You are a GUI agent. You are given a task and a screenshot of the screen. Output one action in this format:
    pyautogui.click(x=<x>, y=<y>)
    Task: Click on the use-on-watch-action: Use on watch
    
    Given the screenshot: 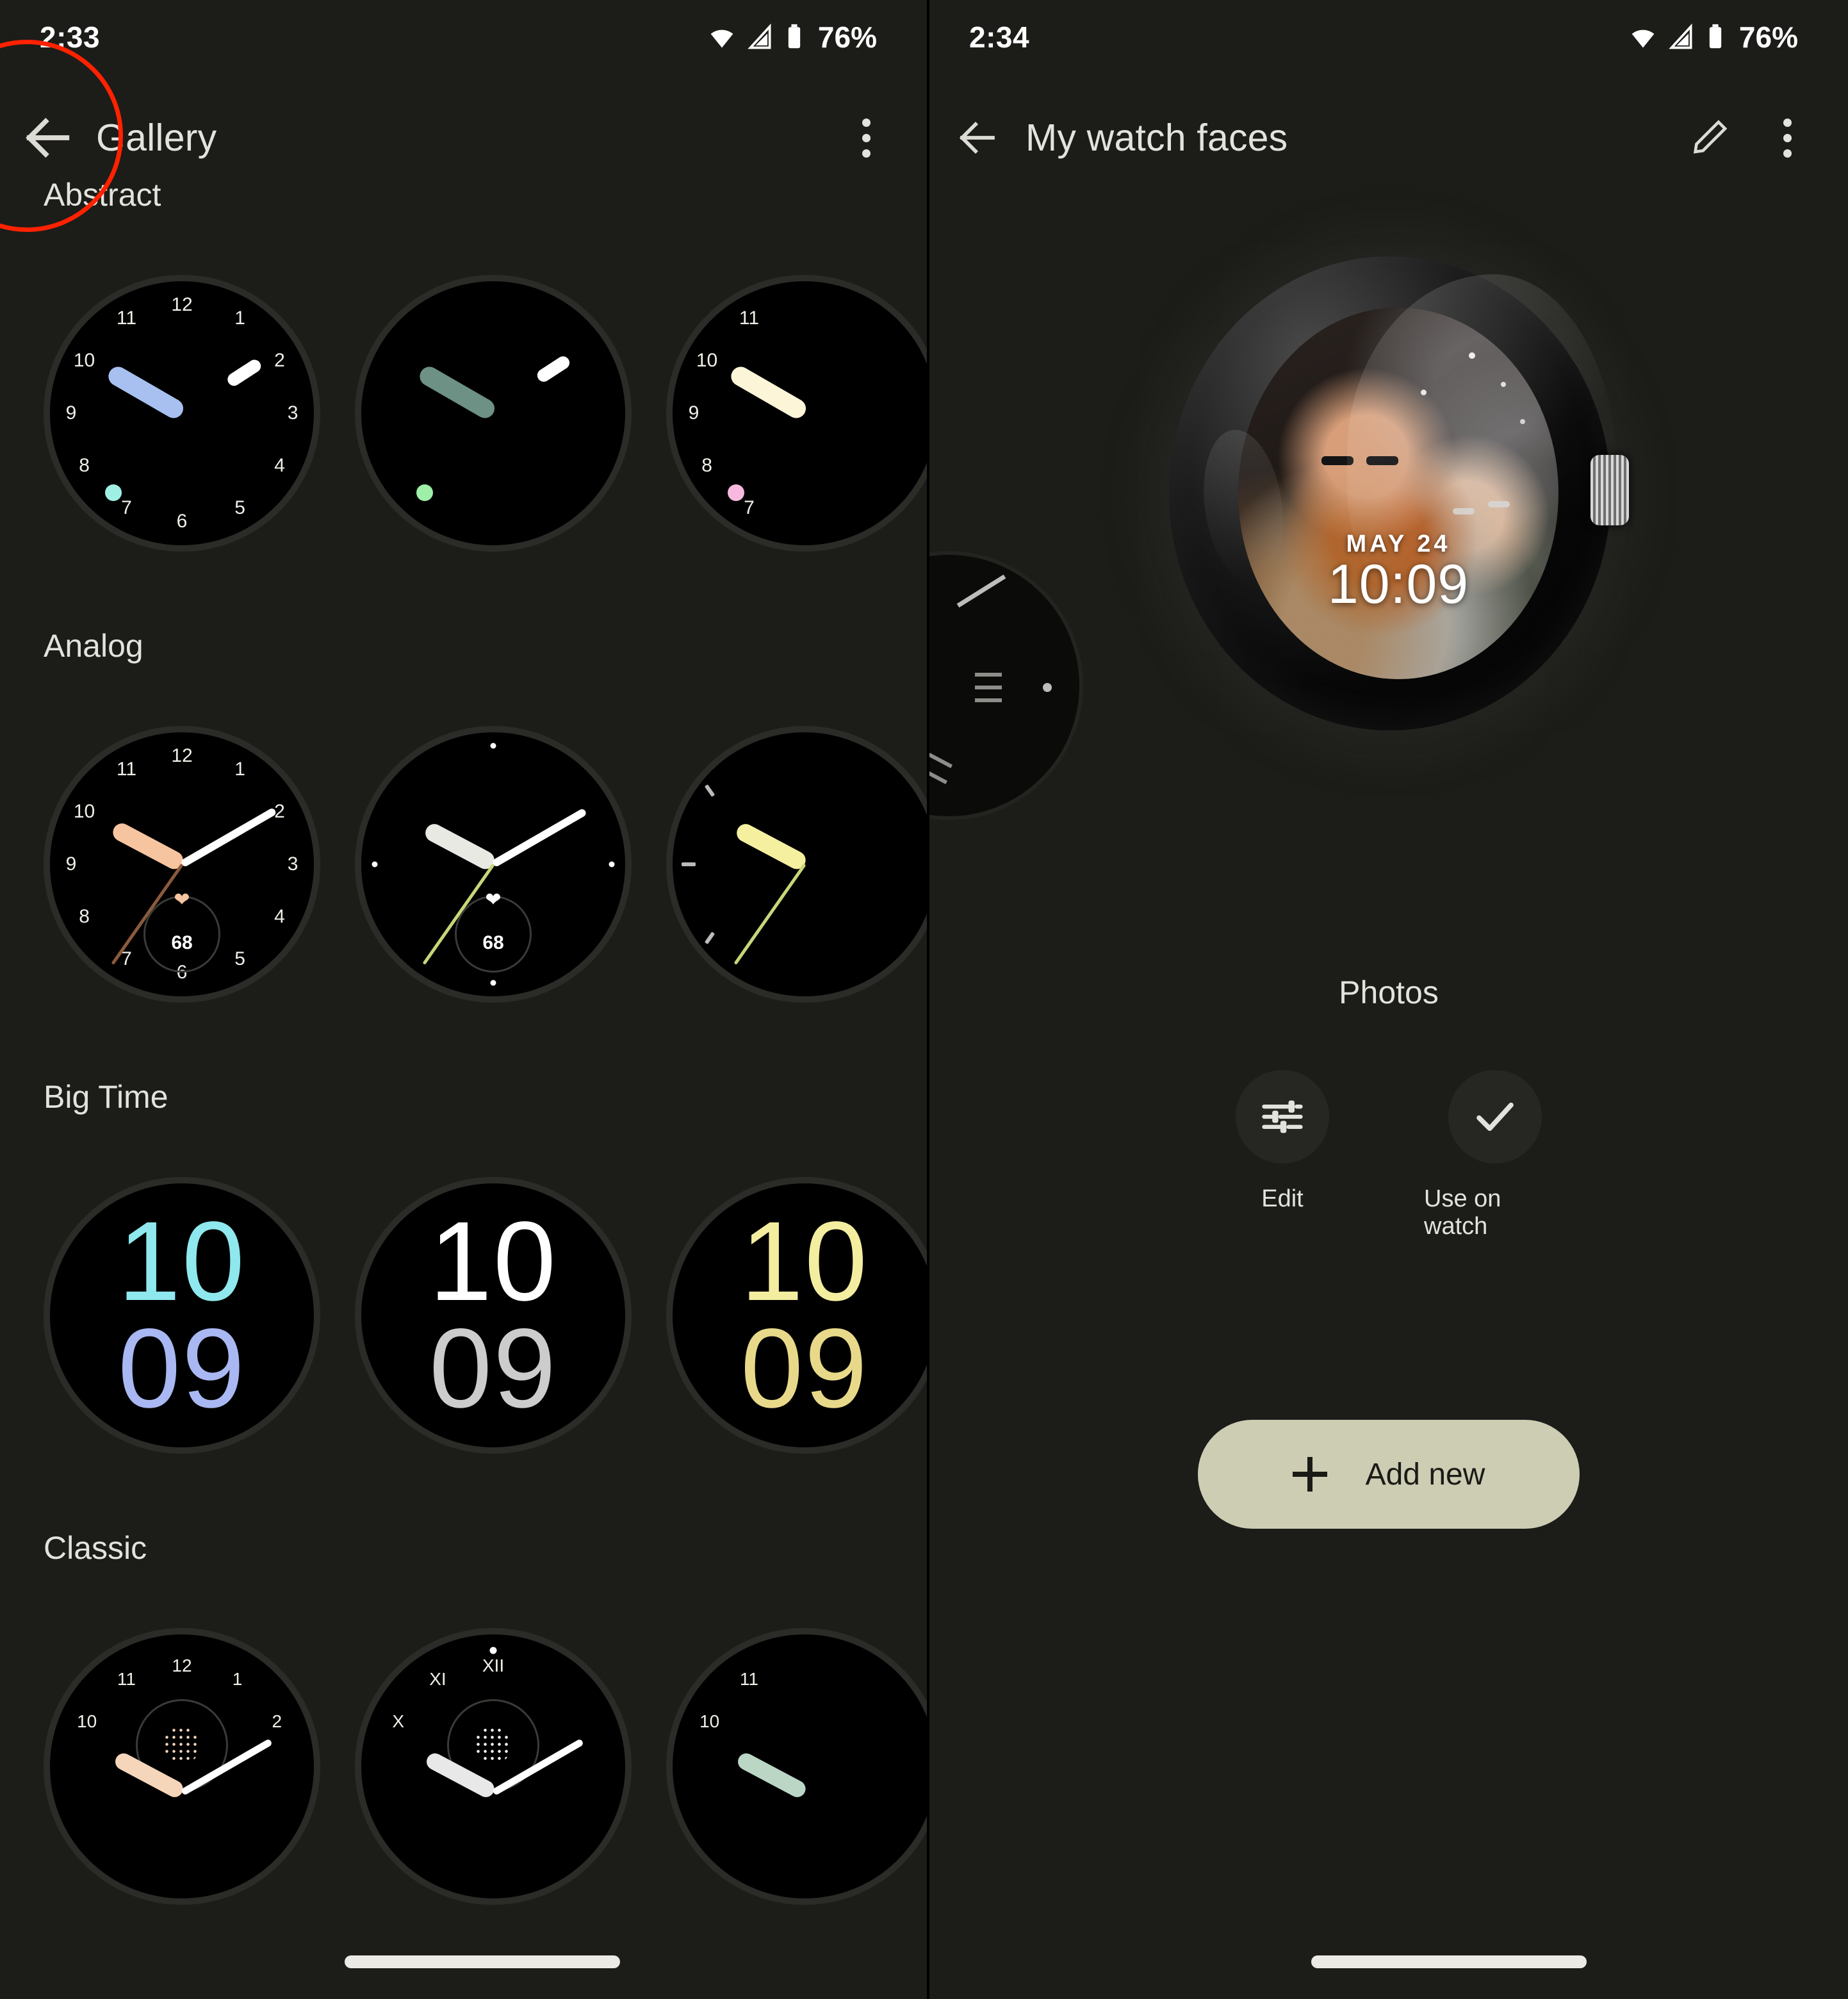 What is the action you would take?
    pyautogui.click(x=1495, y=1155)
    